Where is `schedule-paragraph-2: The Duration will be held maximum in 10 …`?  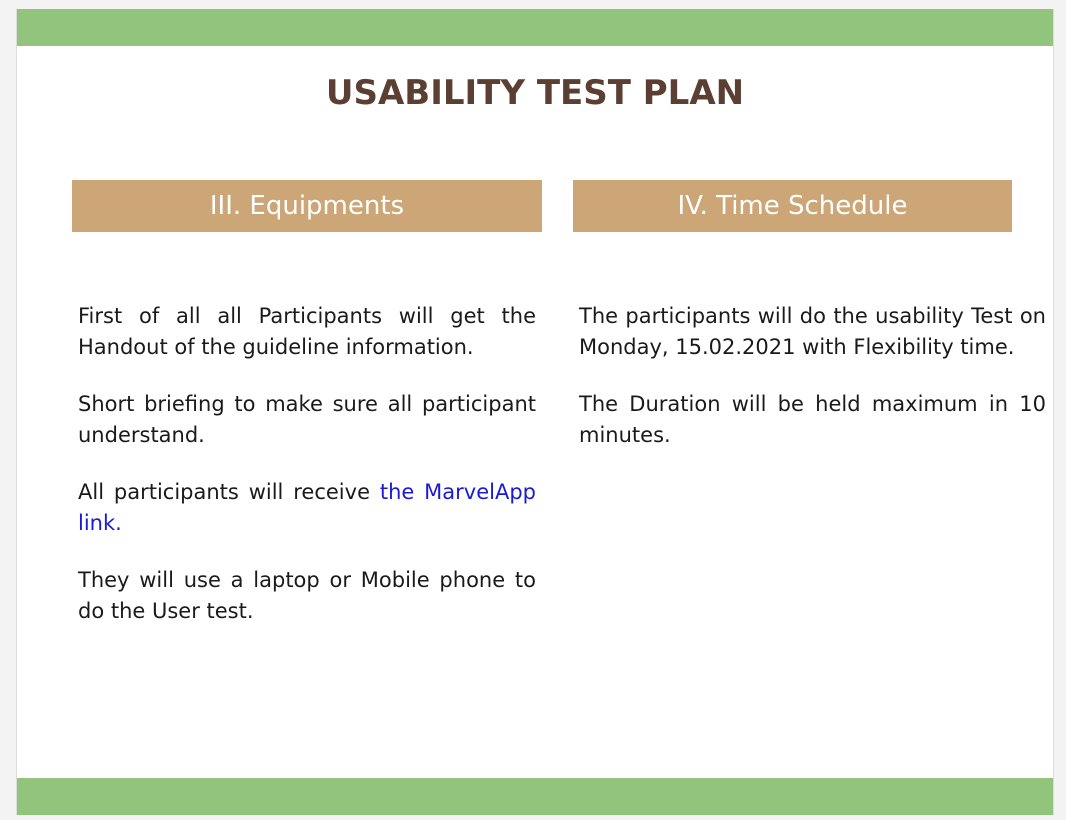 schedule-paragraph-2: The Duration will be held maximum in 10 … is located at coordinates (812, 419).